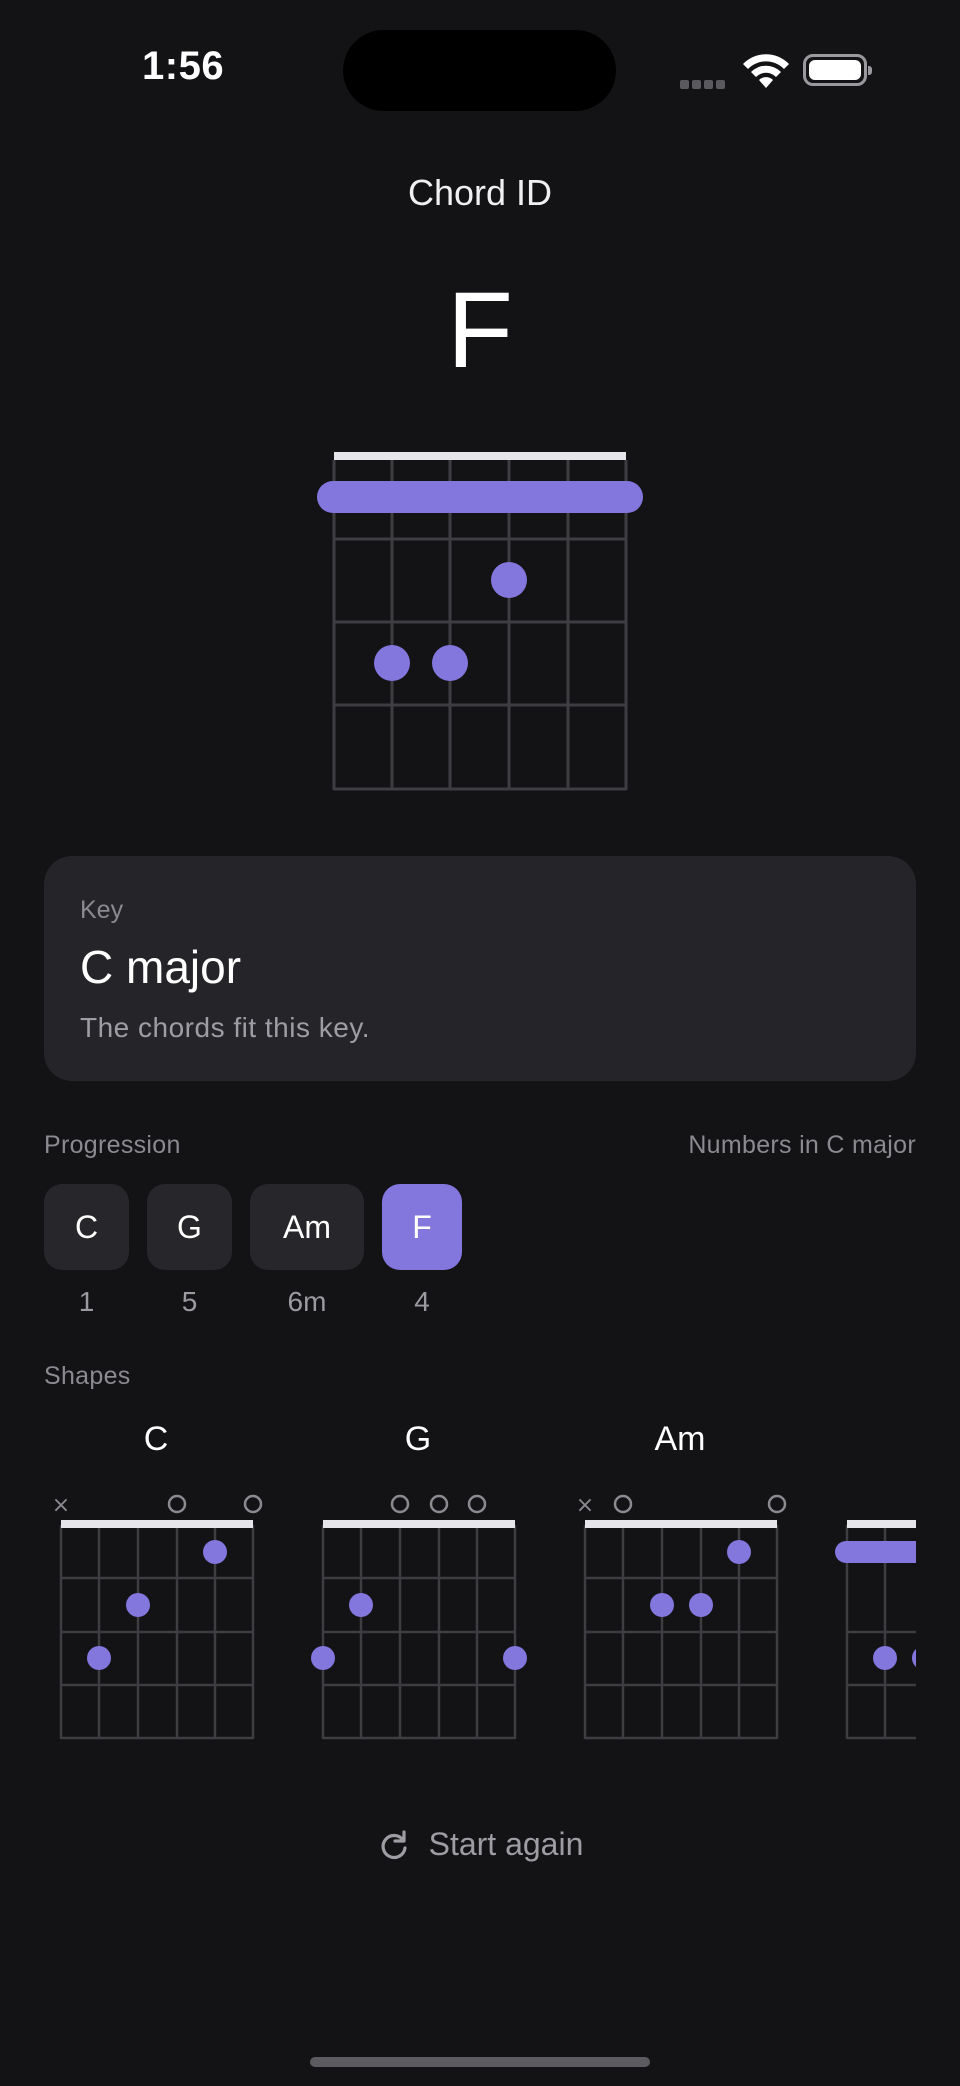  Describe the element at coordinates (704, 85) in the screenshot. I see `cellular-signal-icon` at that location.